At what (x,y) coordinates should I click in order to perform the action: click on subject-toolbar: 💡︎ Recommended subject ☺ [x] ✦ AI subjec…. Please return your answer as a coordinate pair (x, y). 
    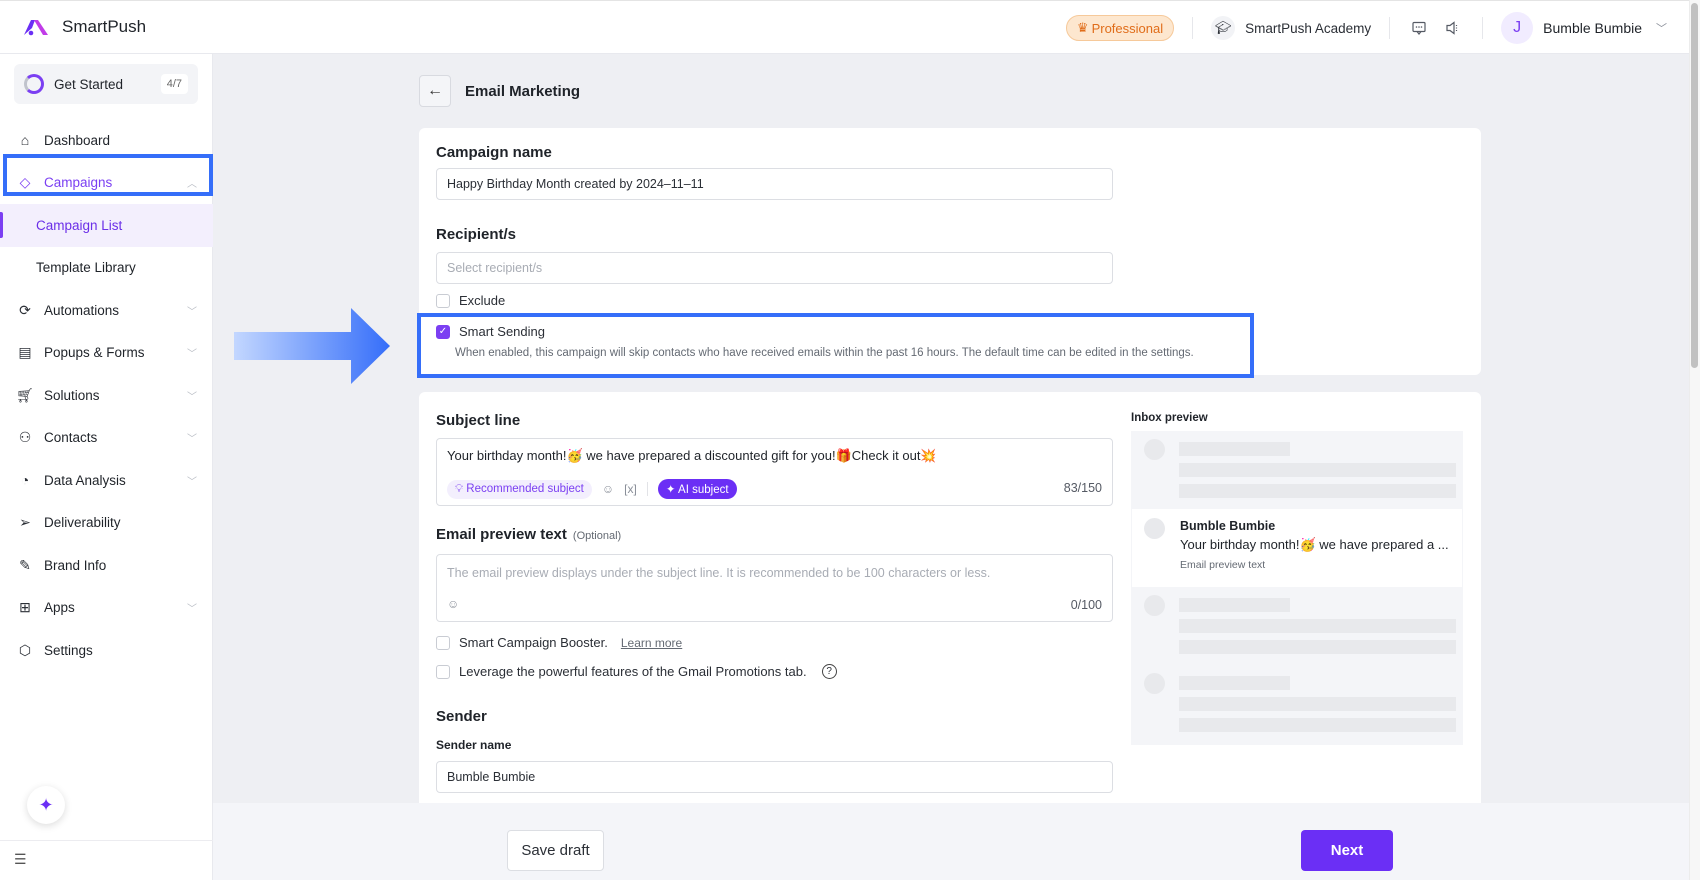
    Looking at the image, I should click on (592, 489).